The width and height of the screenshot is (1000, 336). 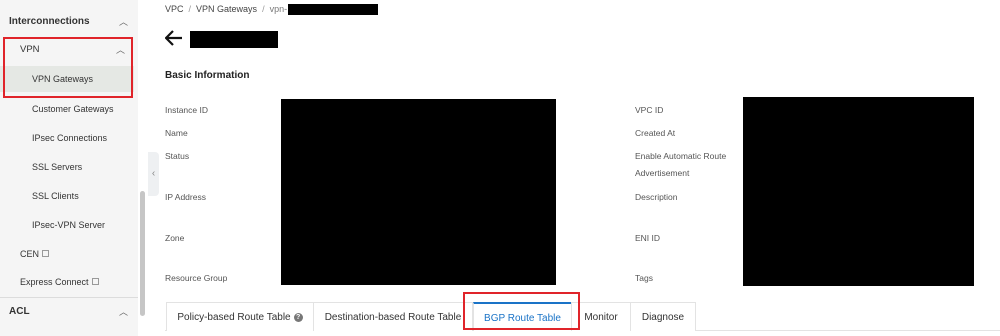 I want to click on sidebar-group-label: Interconnections, so click(x=49, y=21).